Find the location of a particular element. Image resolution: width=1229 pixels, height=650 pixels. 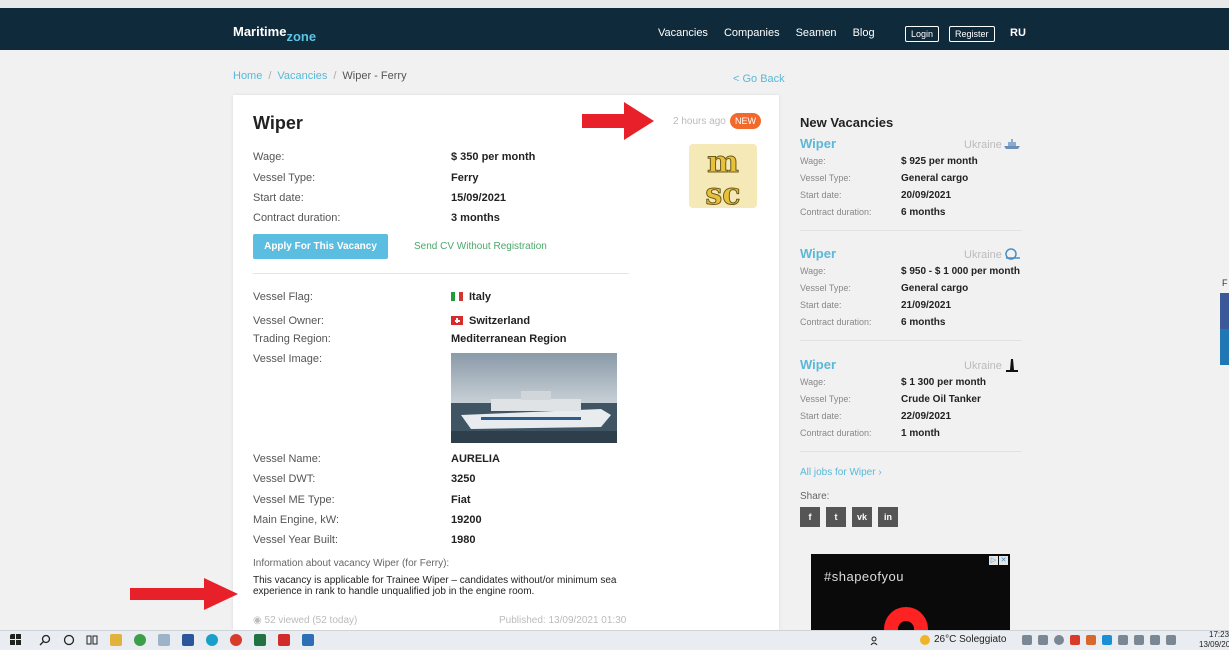

field-value: Fiat is located at coordinates (461, 500).